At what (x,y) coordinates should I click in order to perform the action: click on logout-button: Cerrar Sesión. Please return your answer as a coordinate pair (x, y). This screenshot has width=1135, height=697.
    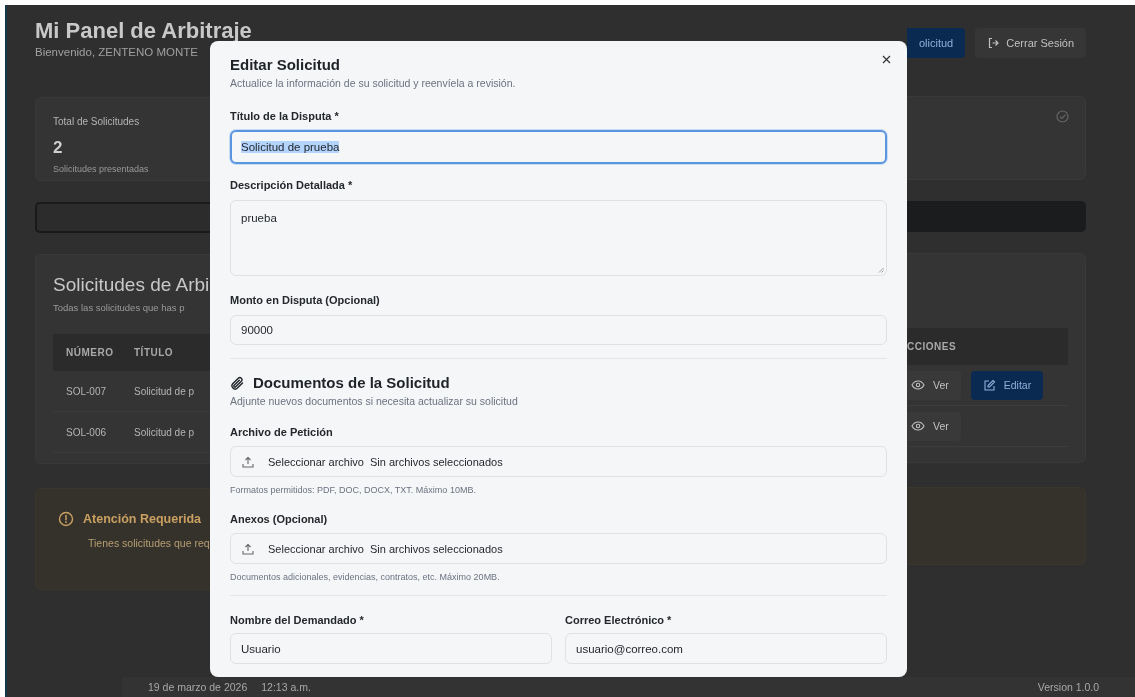
    Looking at the image, I should click on (1031, 43).